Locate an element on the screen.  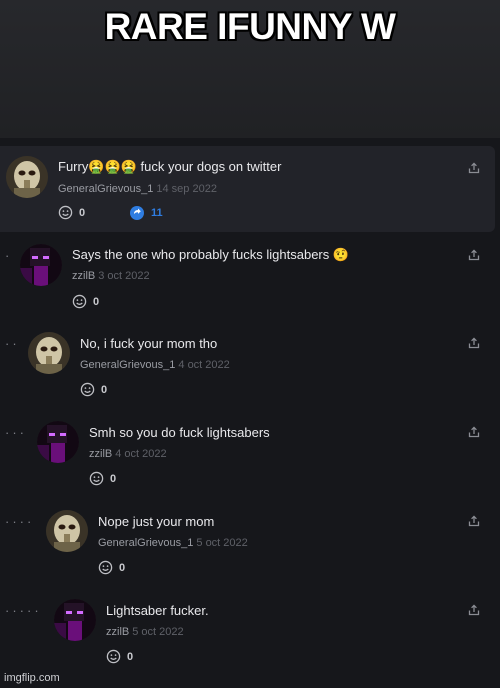
comment-date: 3 oct 2022 is located at coordinates (124, 276).